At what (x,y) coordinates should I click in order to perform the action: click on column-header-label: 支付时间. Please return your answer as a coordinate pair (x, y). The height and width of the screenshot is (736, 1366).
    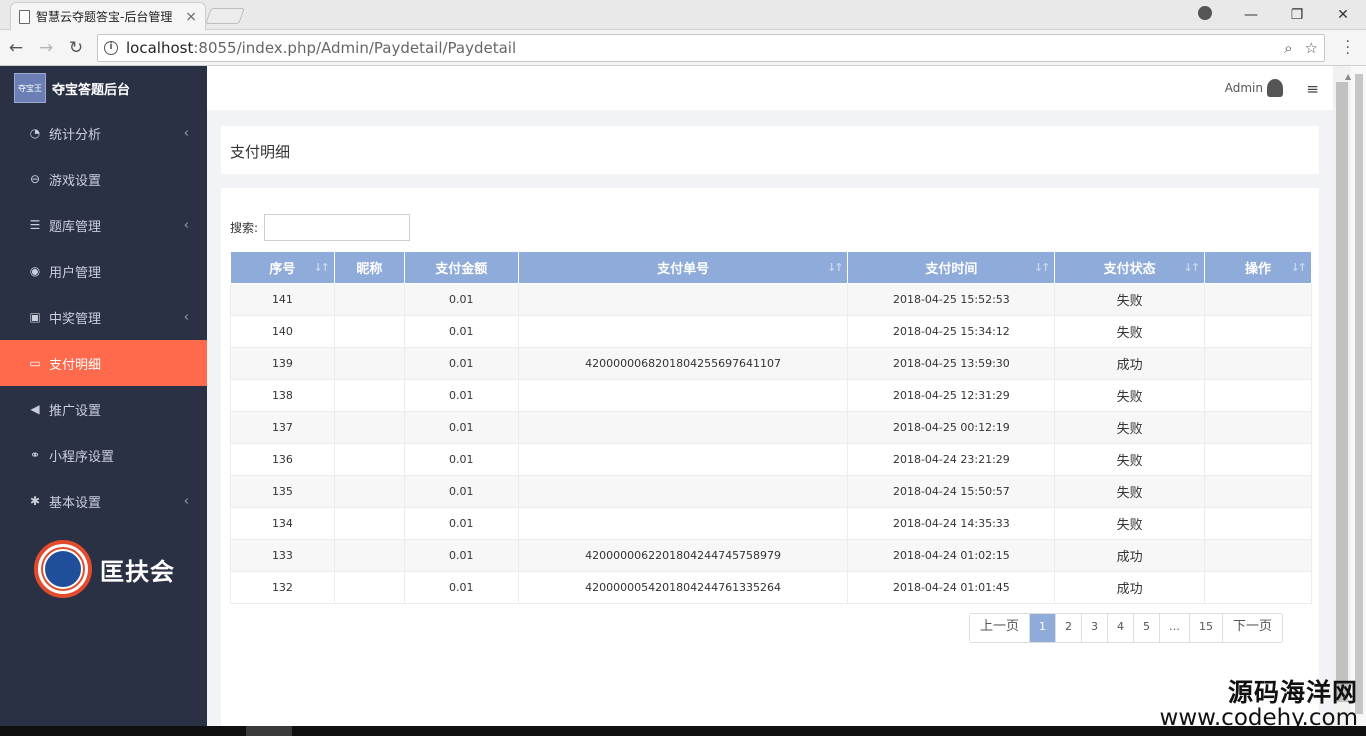
    Looking at the image, I should click on (951, 269).